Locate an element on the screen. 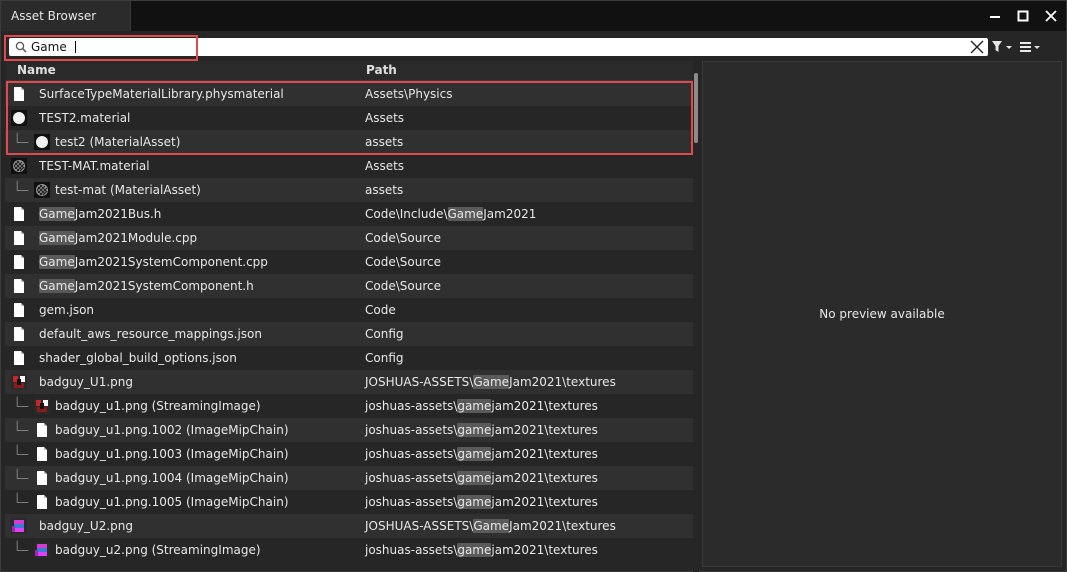  asset-row: GameJam2021Bus.h Code\Include\GameJam2021 is located at coordinates (349, 214).